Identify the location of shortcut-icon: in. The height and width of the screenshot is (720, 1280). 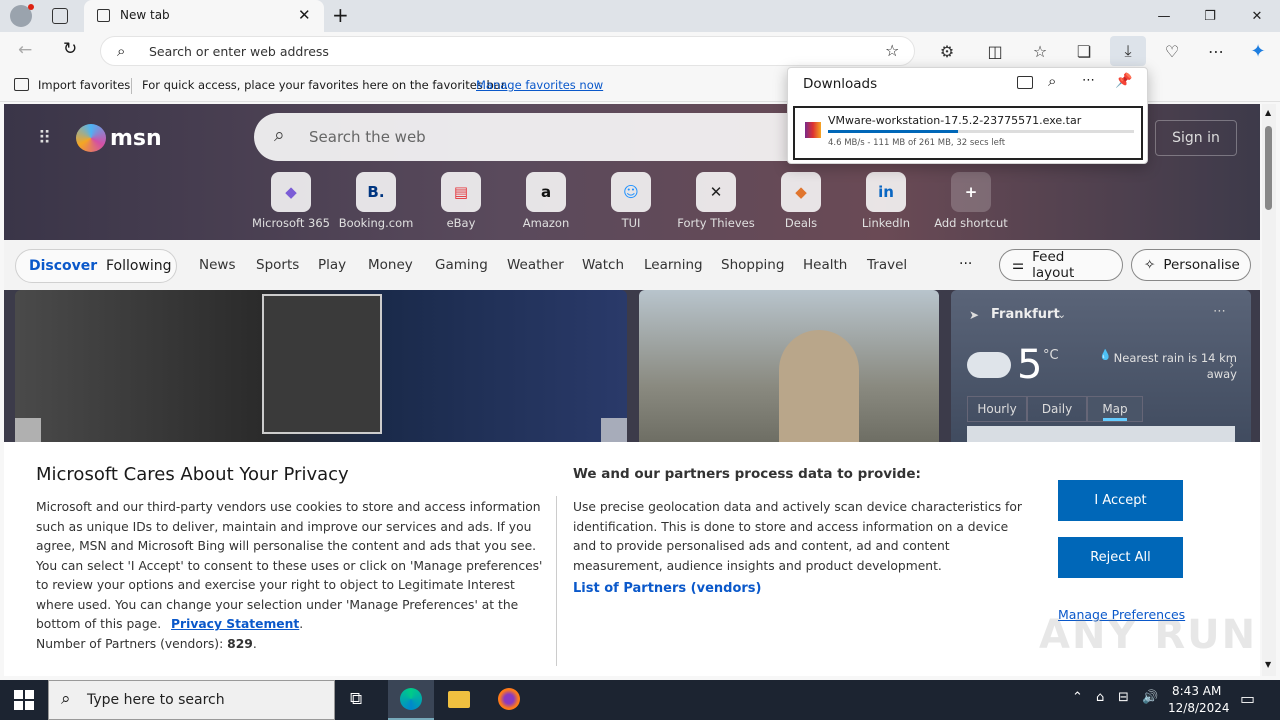
(886, 192).